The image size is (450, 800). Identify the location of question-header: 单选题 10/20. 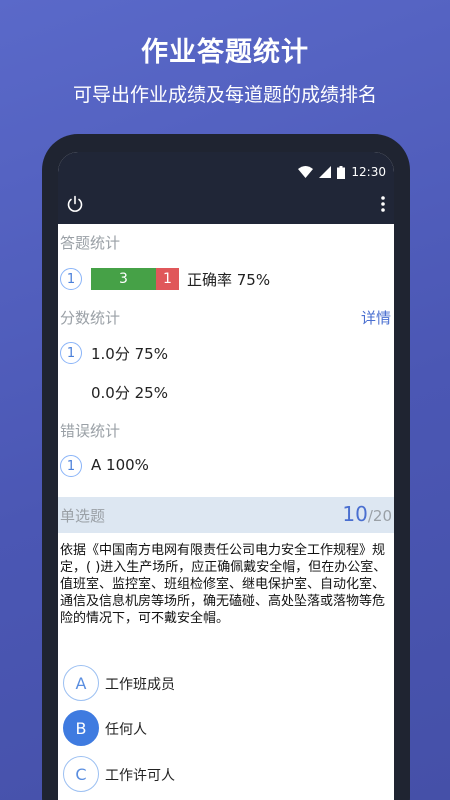
(226, 515).